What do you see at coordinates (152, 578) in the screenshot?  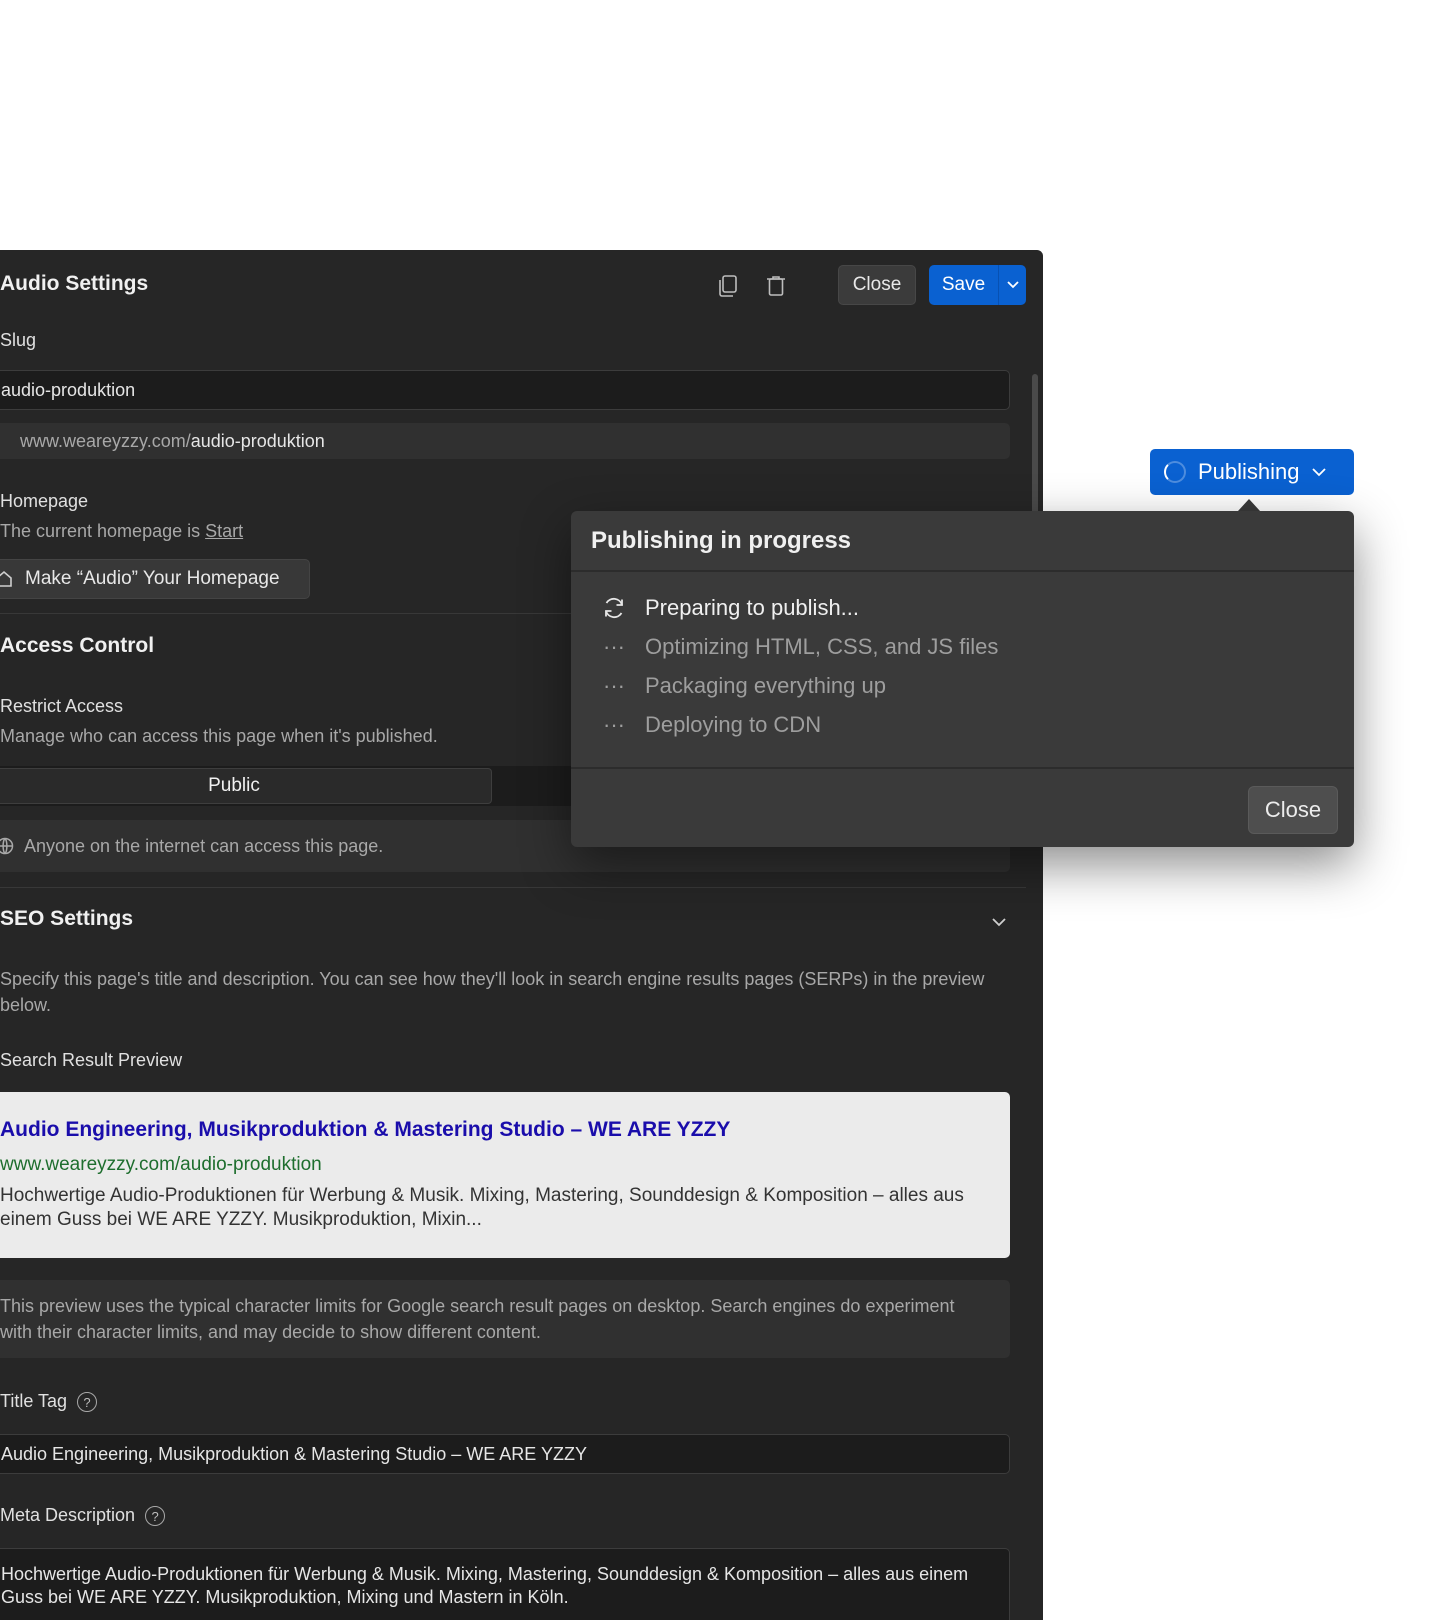 I see `make-homepage-label: Make “Audio” Your Homepage` at bounding box center [152, 578].